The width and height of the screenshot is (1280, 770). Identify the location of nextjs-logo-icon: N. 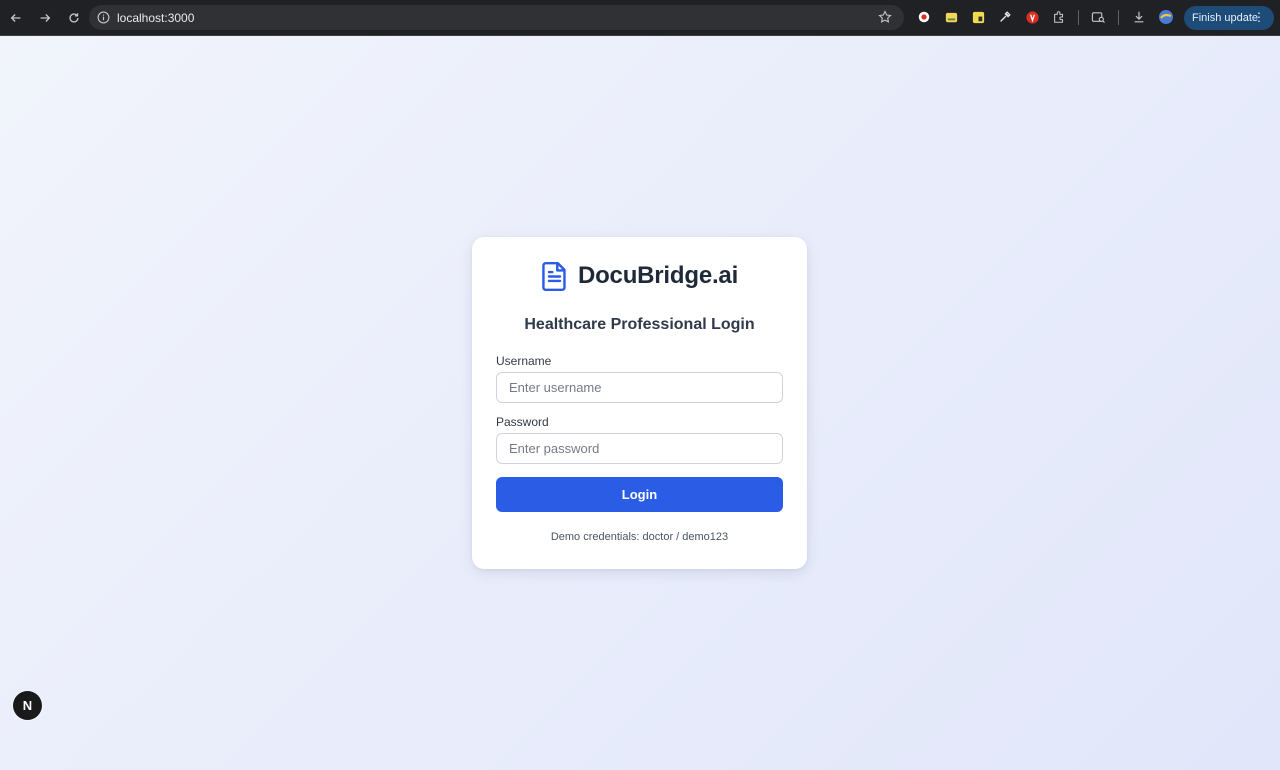
(27, 705).